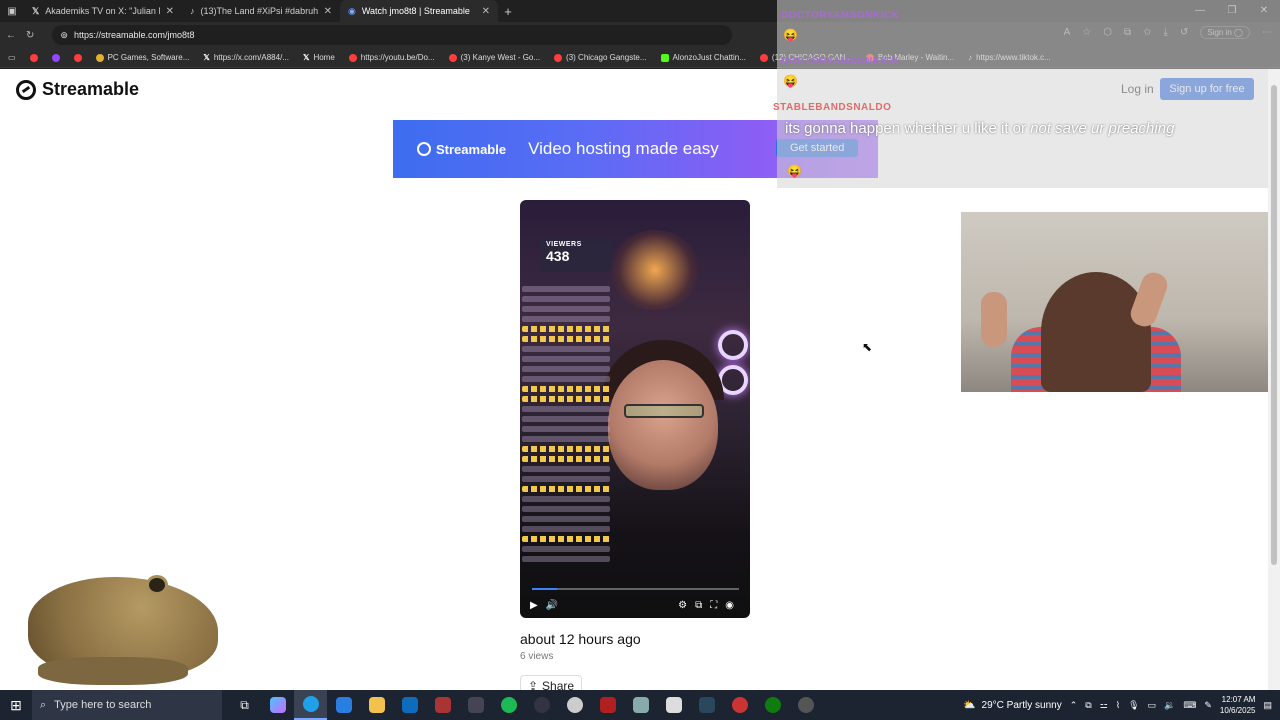 This screenshot has width=1280, height=720. I want to click on video-progress-bar, so click(635, 589).